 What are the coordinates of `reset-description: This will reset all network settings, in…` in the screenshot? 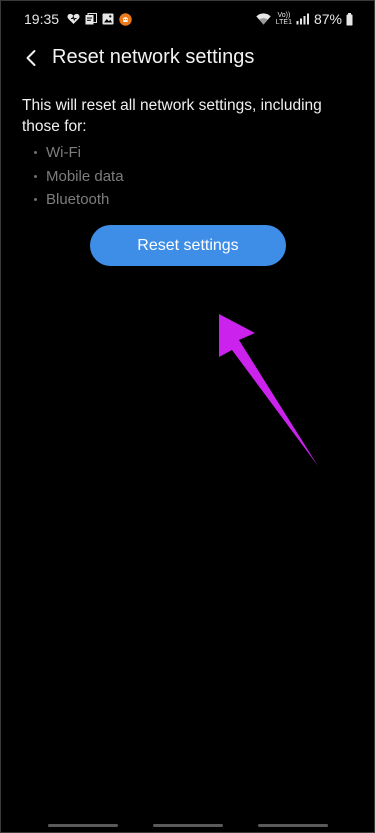 It's located at (172, 116).